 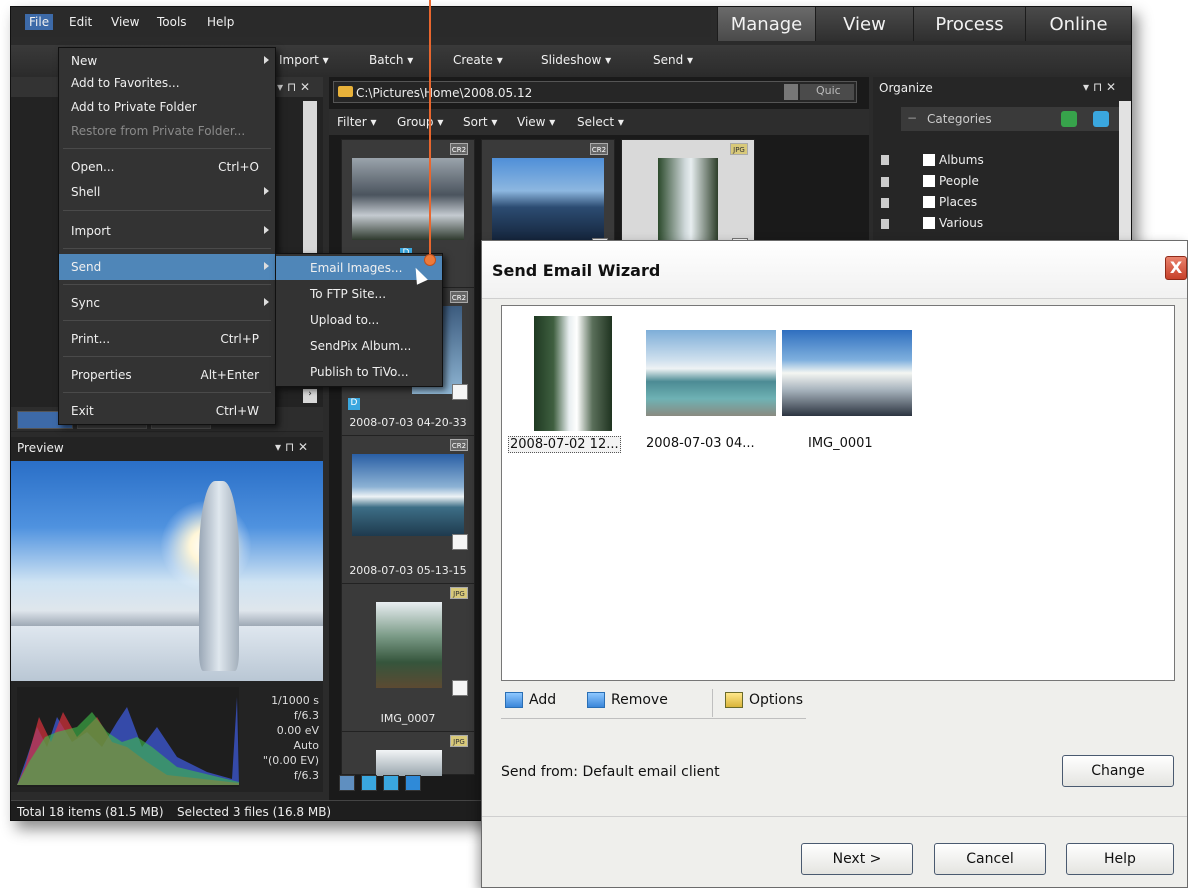 I want to click on view-button: View ▾, so click(x=536, y=122).